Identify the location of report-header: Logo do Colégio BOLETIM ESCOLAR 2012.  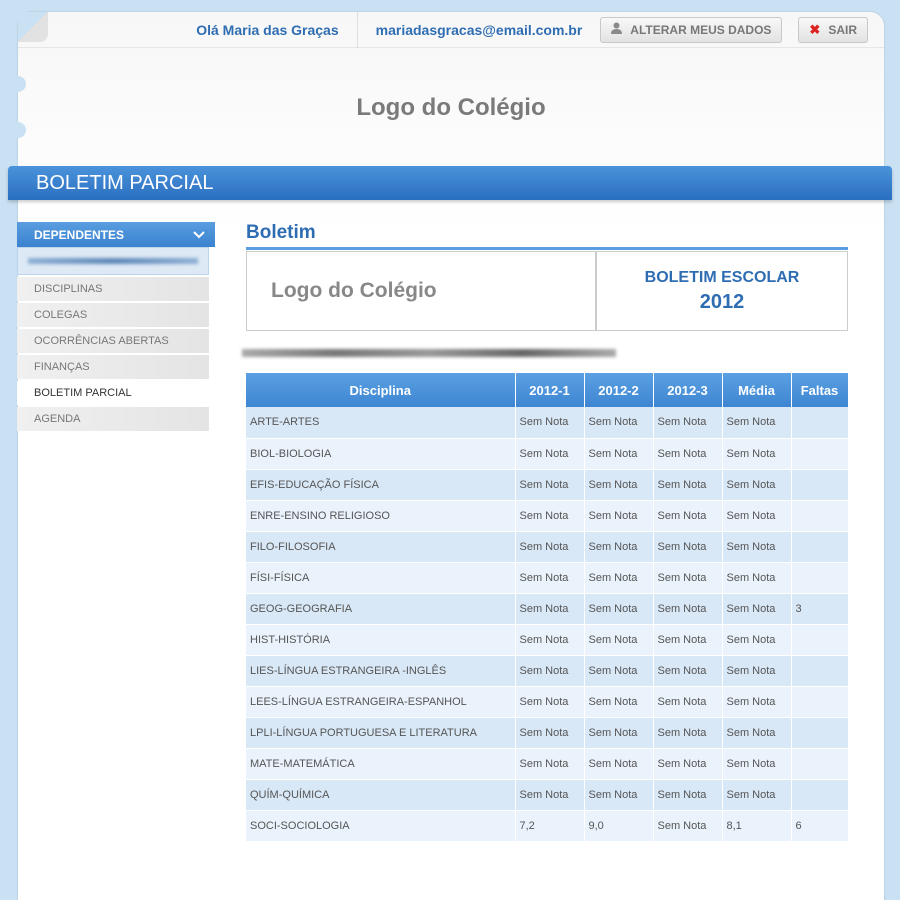
(547, 291).